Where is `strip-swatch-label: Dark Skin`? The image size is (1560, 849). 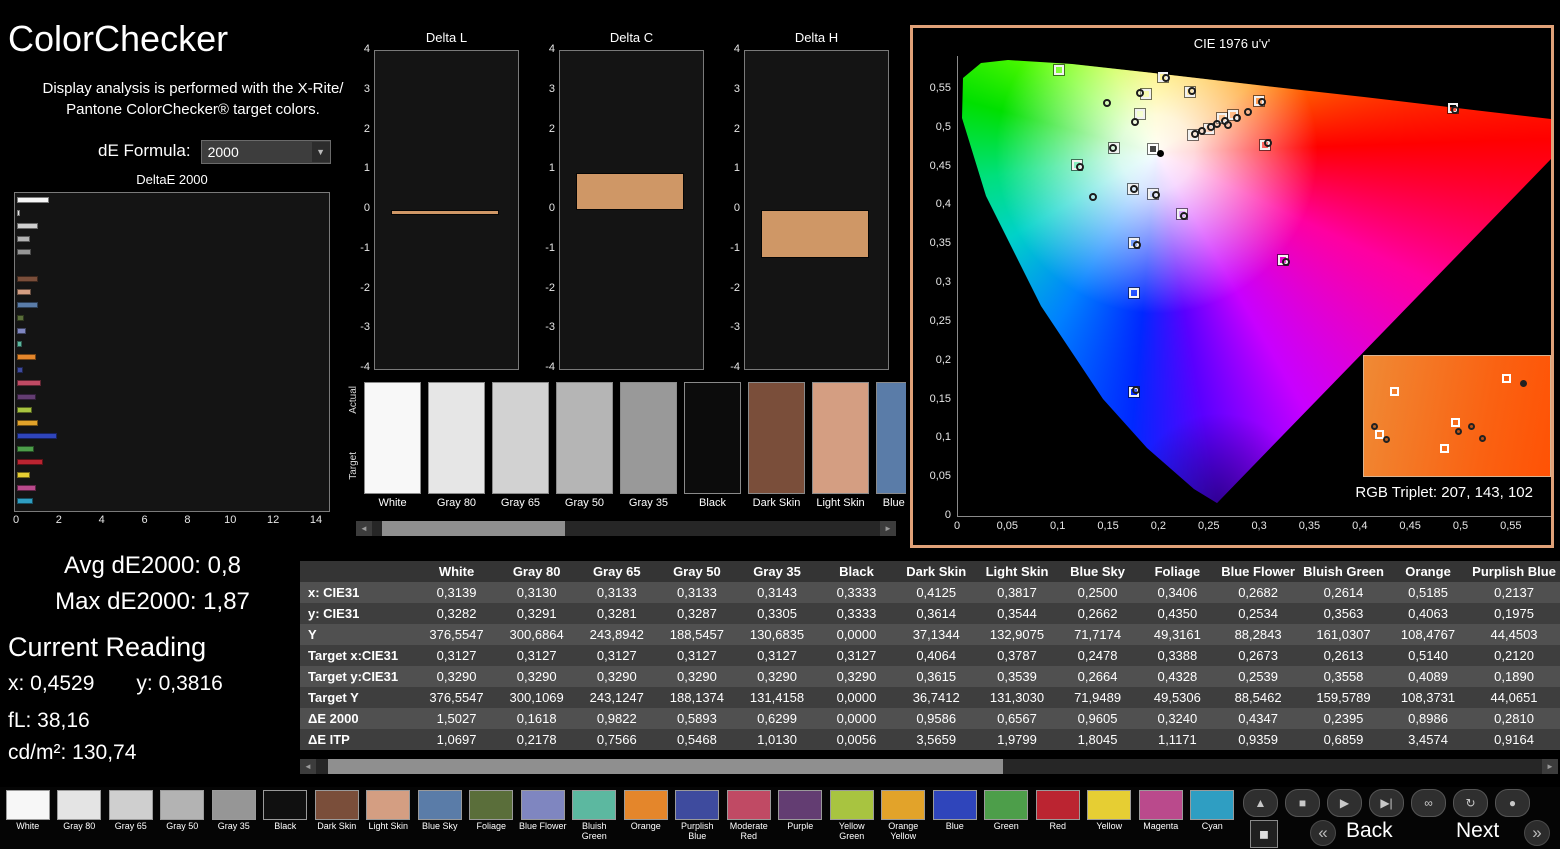 strip-swatch-label: Dark Skin is located at coordinates (776, 503).